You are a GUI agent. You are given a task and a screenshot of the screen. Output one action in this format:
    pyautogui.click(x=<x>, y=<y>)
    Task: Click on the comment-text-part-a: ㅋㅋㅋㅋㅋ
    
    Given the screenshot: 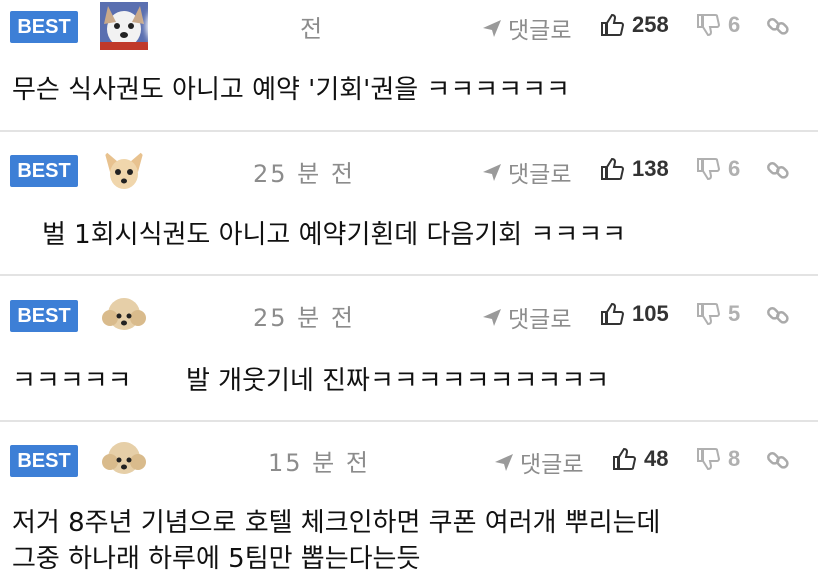 What is the action you would take?
    pyautogui.click(x=72, y=381)
    